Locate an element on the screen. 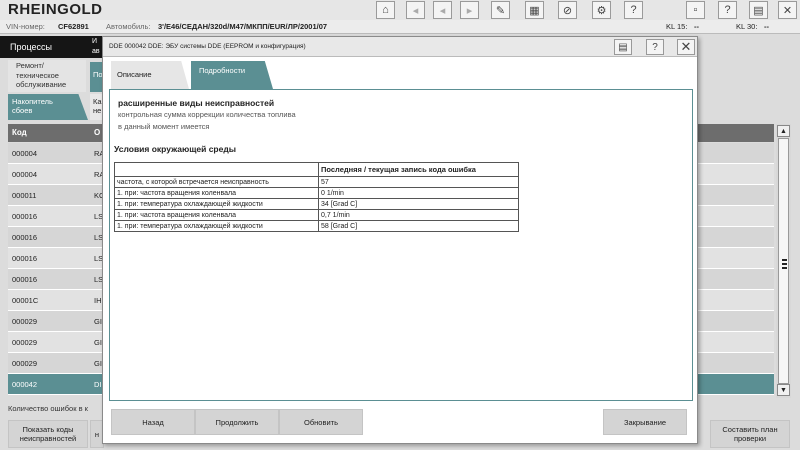 The height and width of the screenshot is (450, 800). fault-count-label: Количество ошибок в к is located at coordinates (48, 408).